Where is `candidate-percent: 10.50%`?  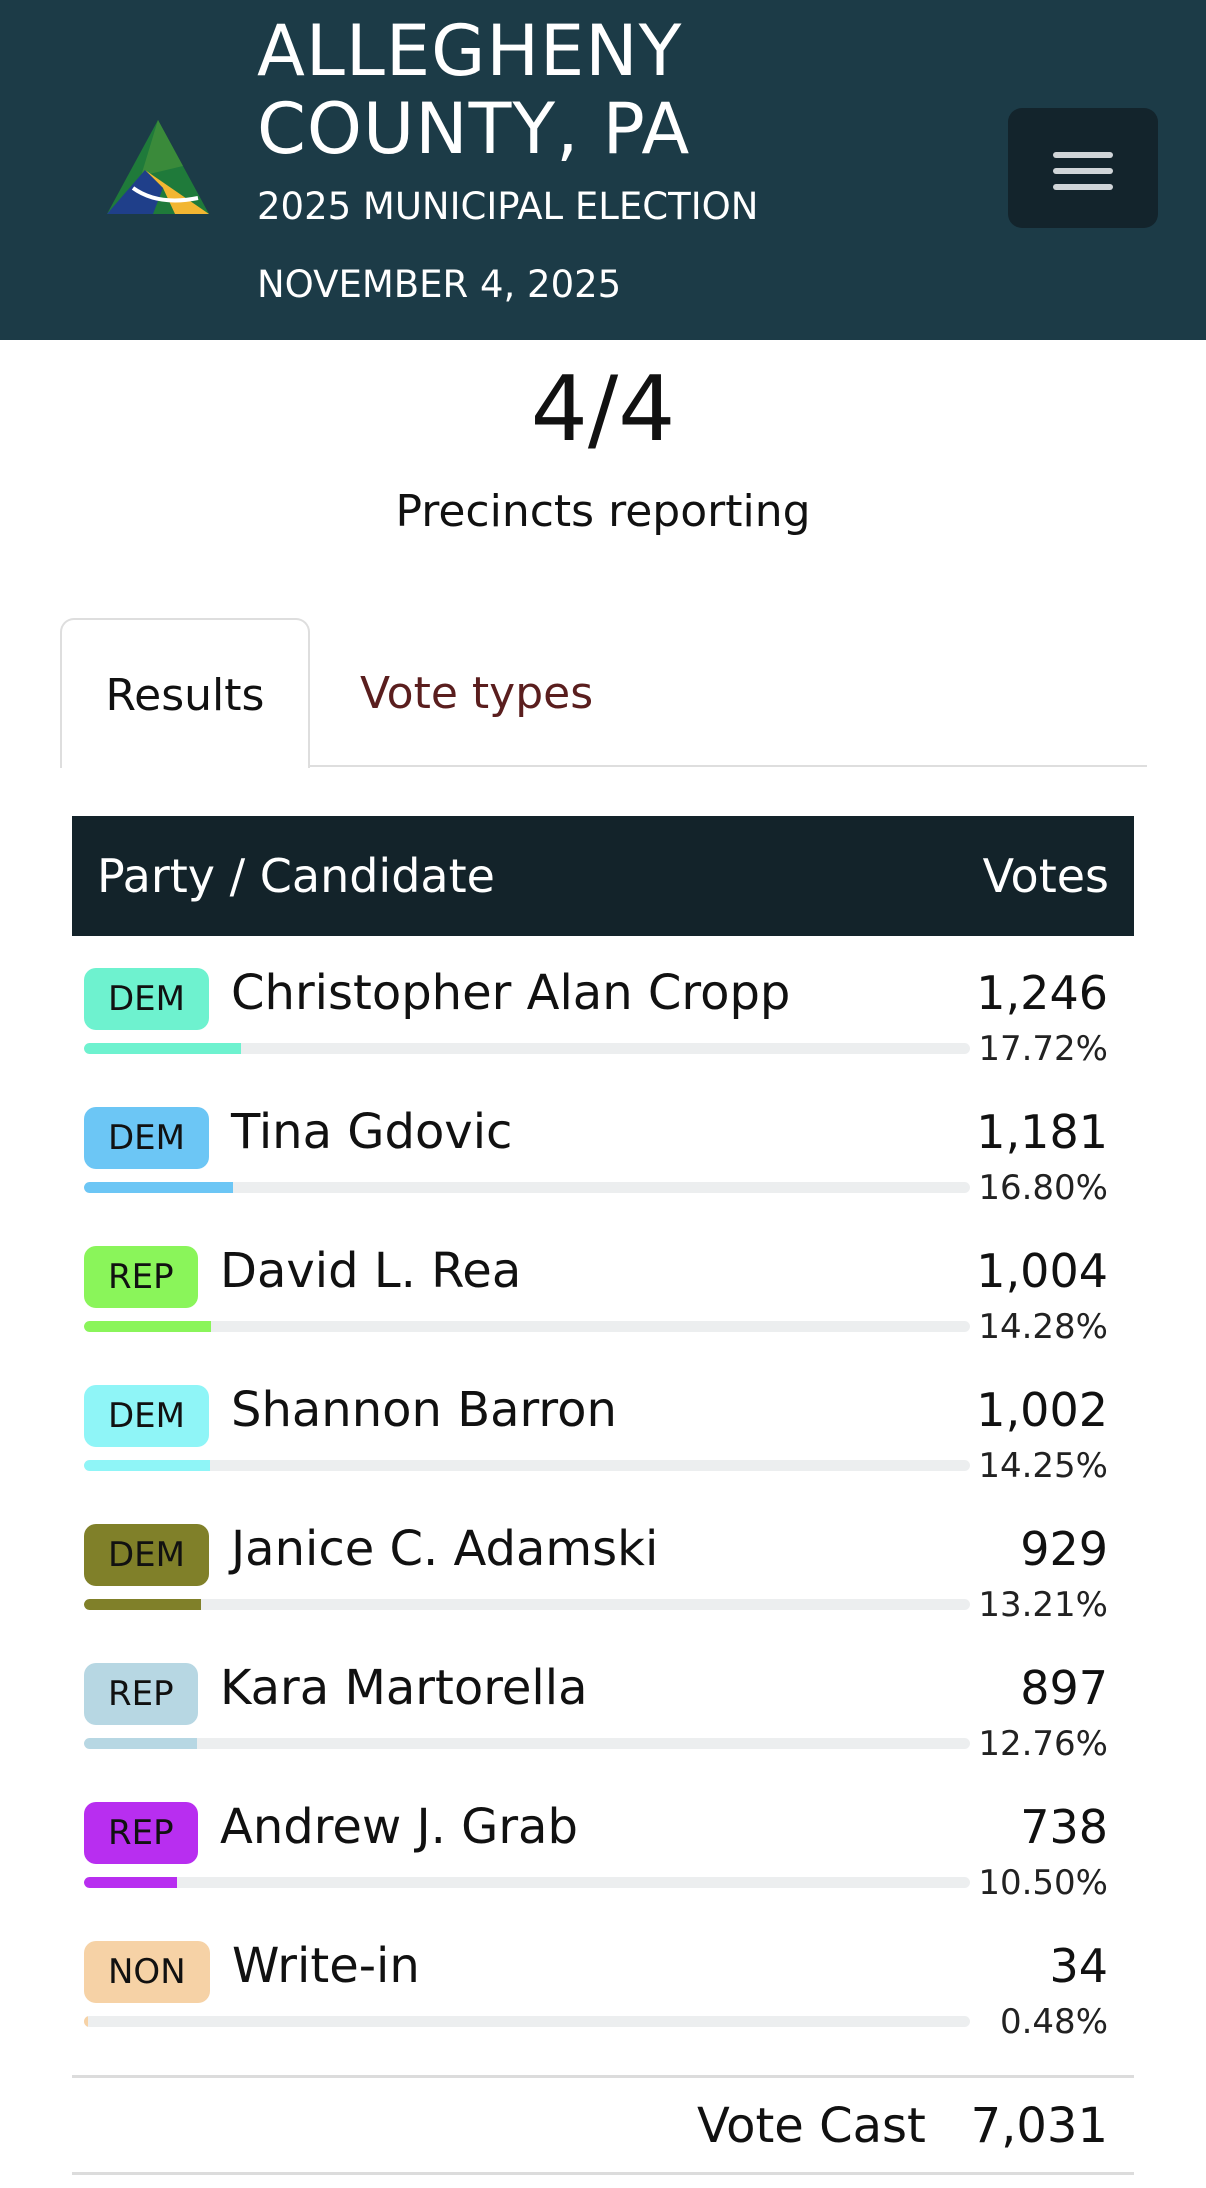 candidate-percent: 10.50% is located at coordinates (1043, 1883).